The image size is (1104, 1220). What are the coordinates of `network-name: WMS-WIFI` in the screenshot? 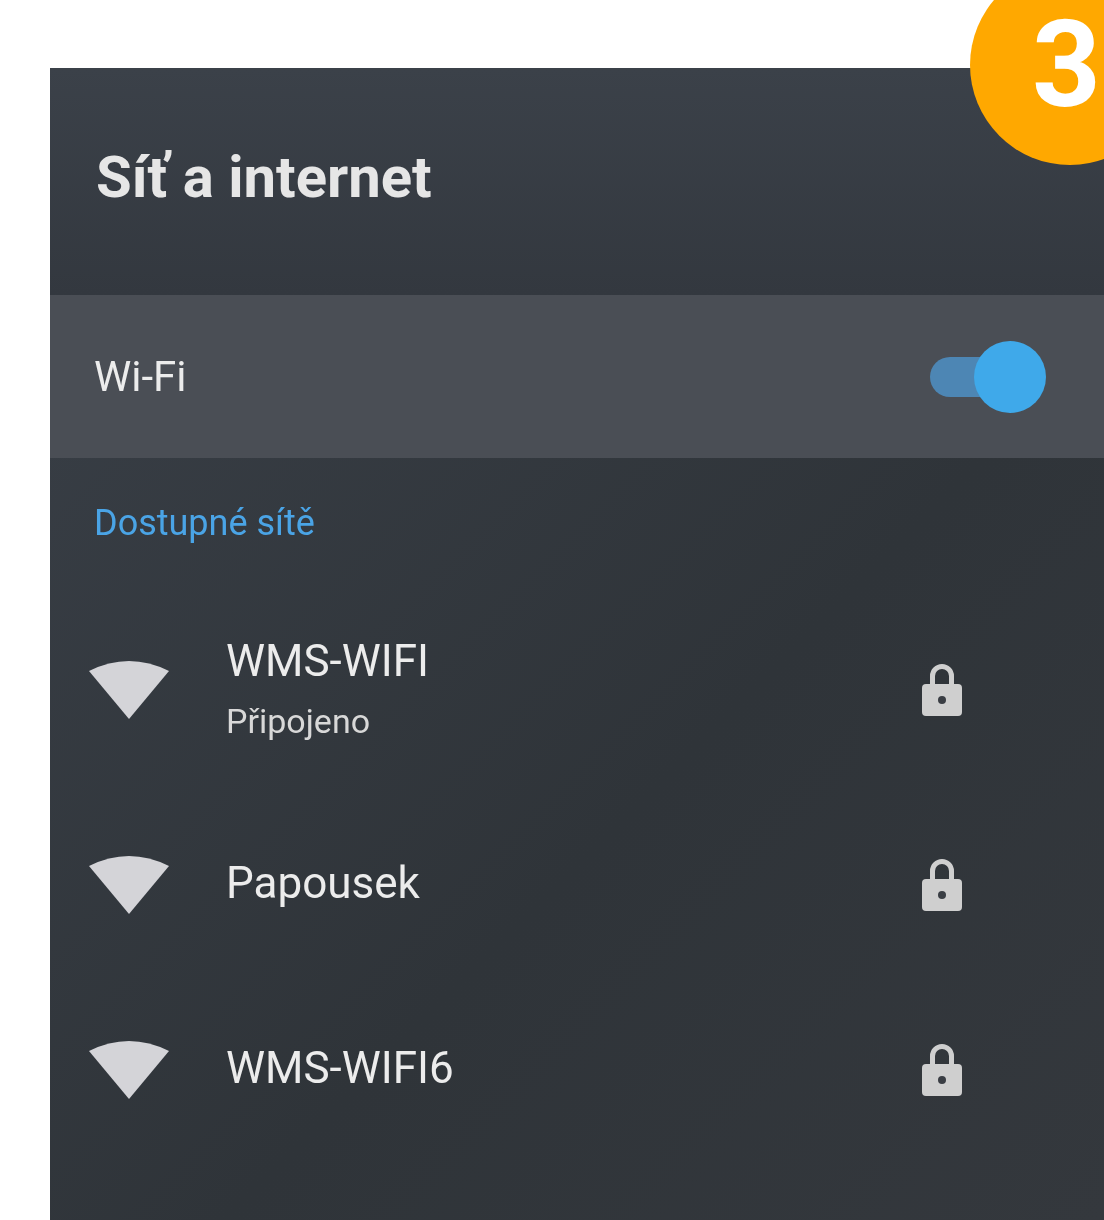 It's located at (573, 661).